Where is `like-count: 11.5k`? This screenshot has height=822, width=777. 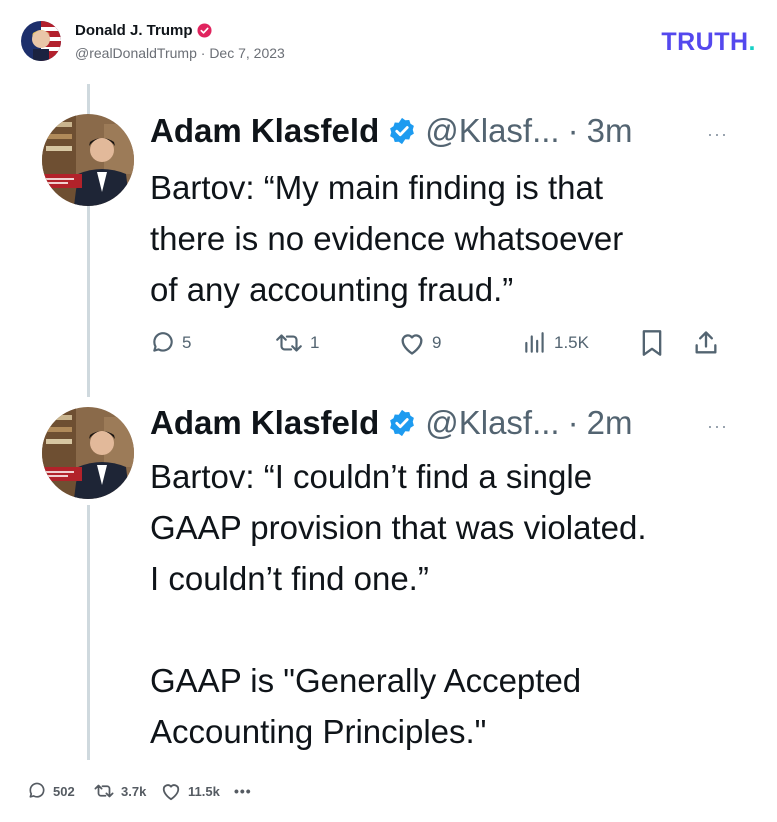 like-count: 11.5k is located at coordinates (204, 791).